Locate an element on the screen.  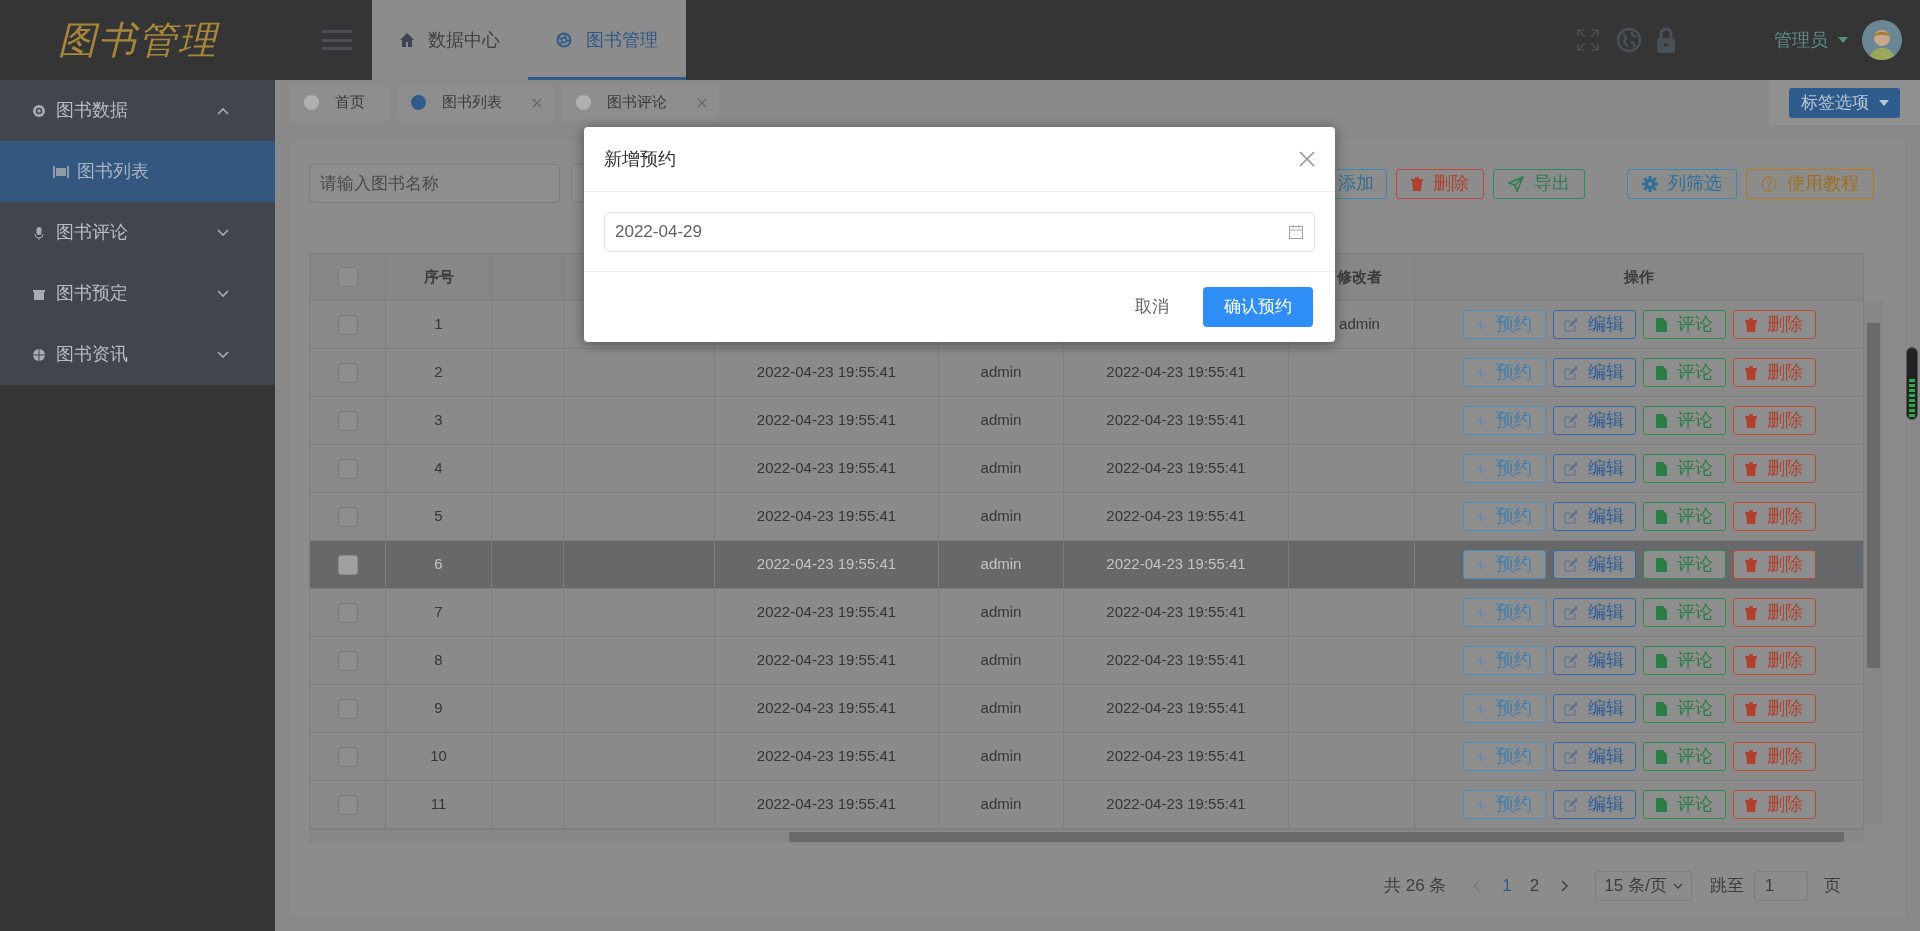
page-tab: 图书列表 is located at coordinates (475, 102).